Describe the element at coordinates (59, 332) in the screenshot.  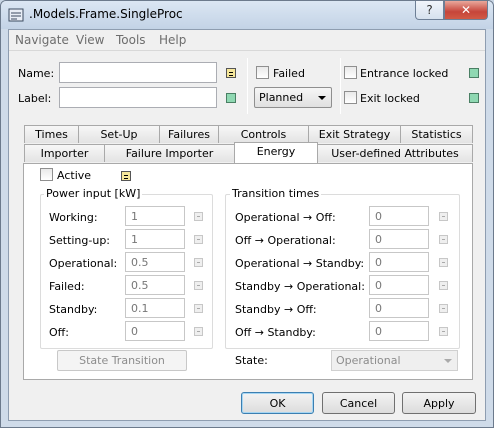
I see `power-row-label: Off:` at that location.